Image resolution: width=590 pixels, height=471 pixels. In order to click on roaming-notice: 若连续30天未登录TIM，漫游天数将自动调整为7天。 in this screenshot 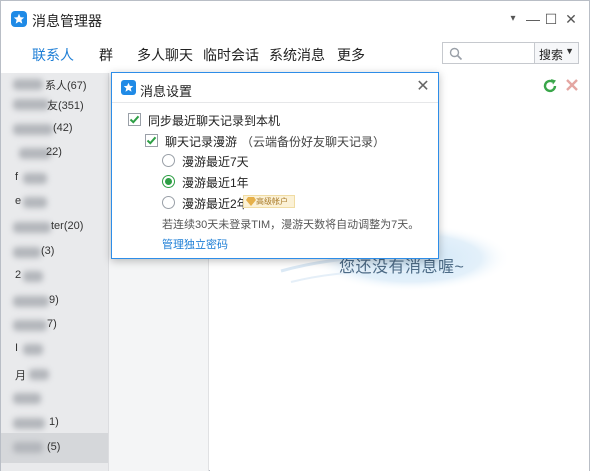, I will do `click(291, 225)`.